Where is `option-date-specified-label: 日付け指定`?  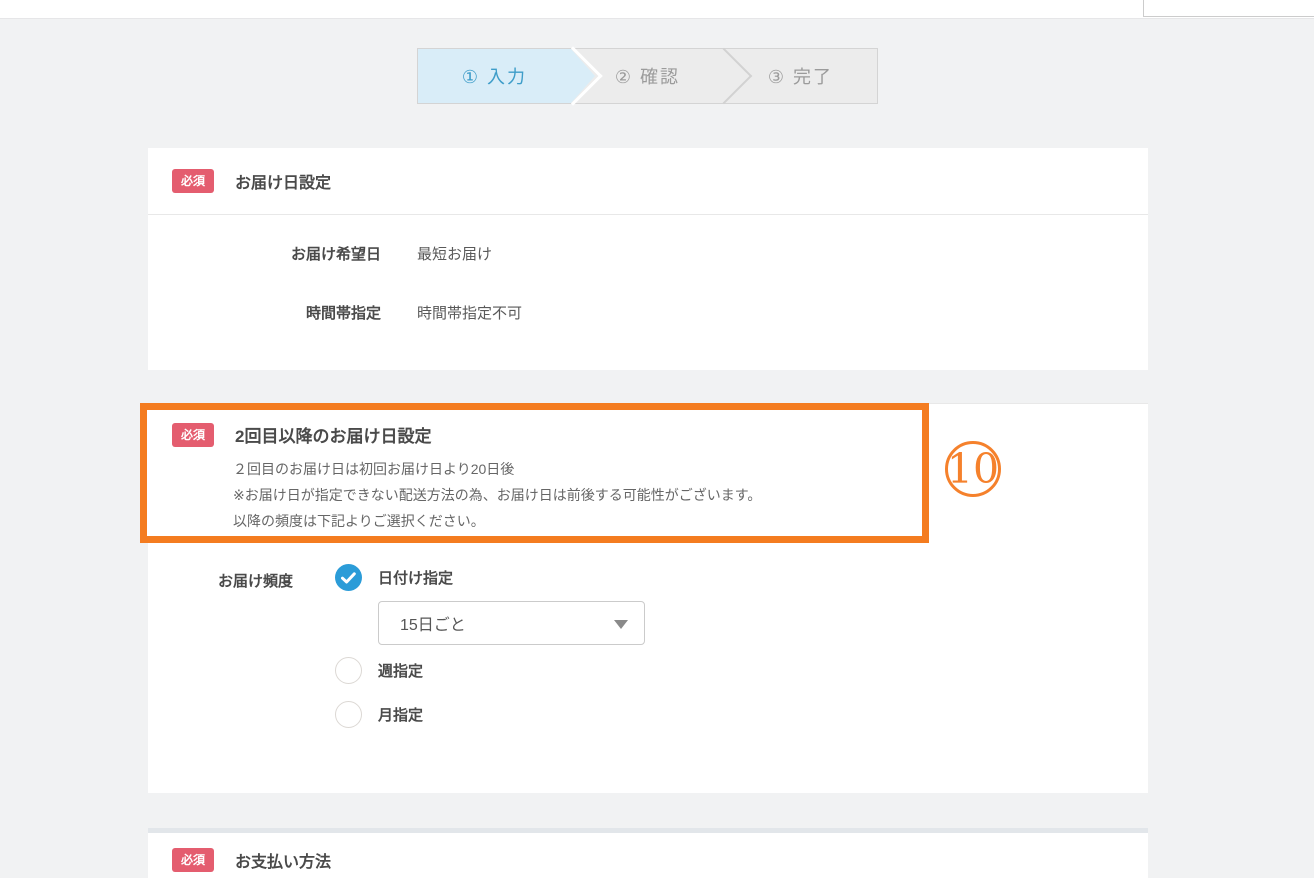
option-date-specified-label: 日付け指定 is located at coordinates (416, 578).